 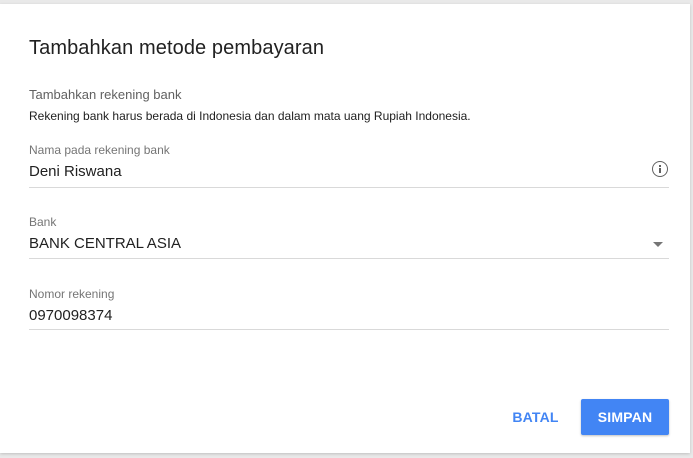 What do you see at coordinates (177, 48) in the screenshot?
I see `dialog-title: Tambahkan metode pembayaran` at bounding box center [177, 48].